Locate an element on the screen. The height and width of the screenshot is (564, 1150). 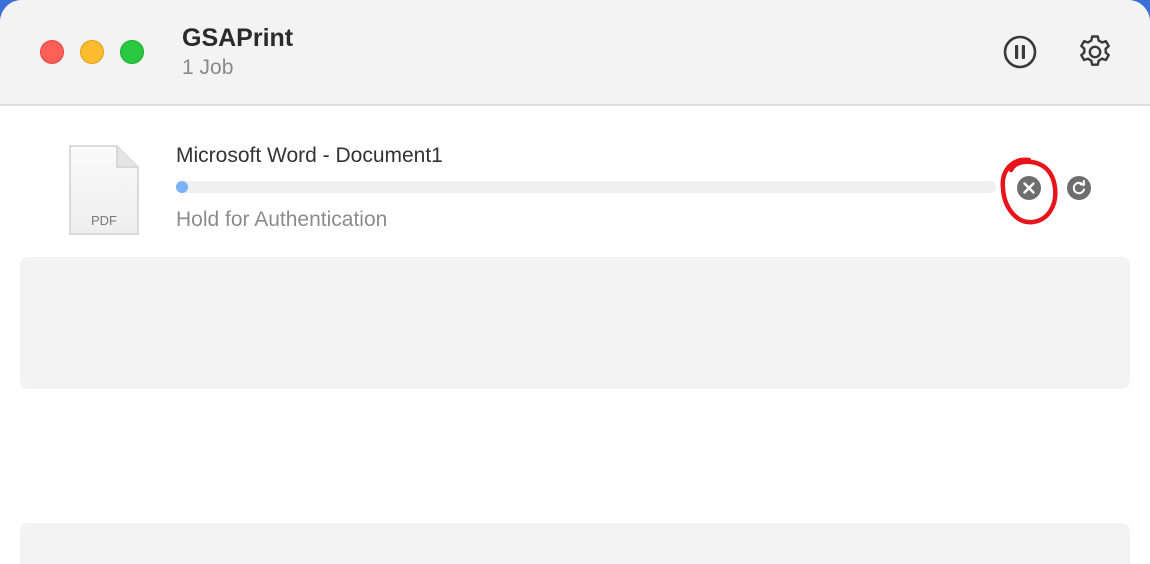
job-title: Microsoft Word - Document1 is located at coordinates (309, 155).